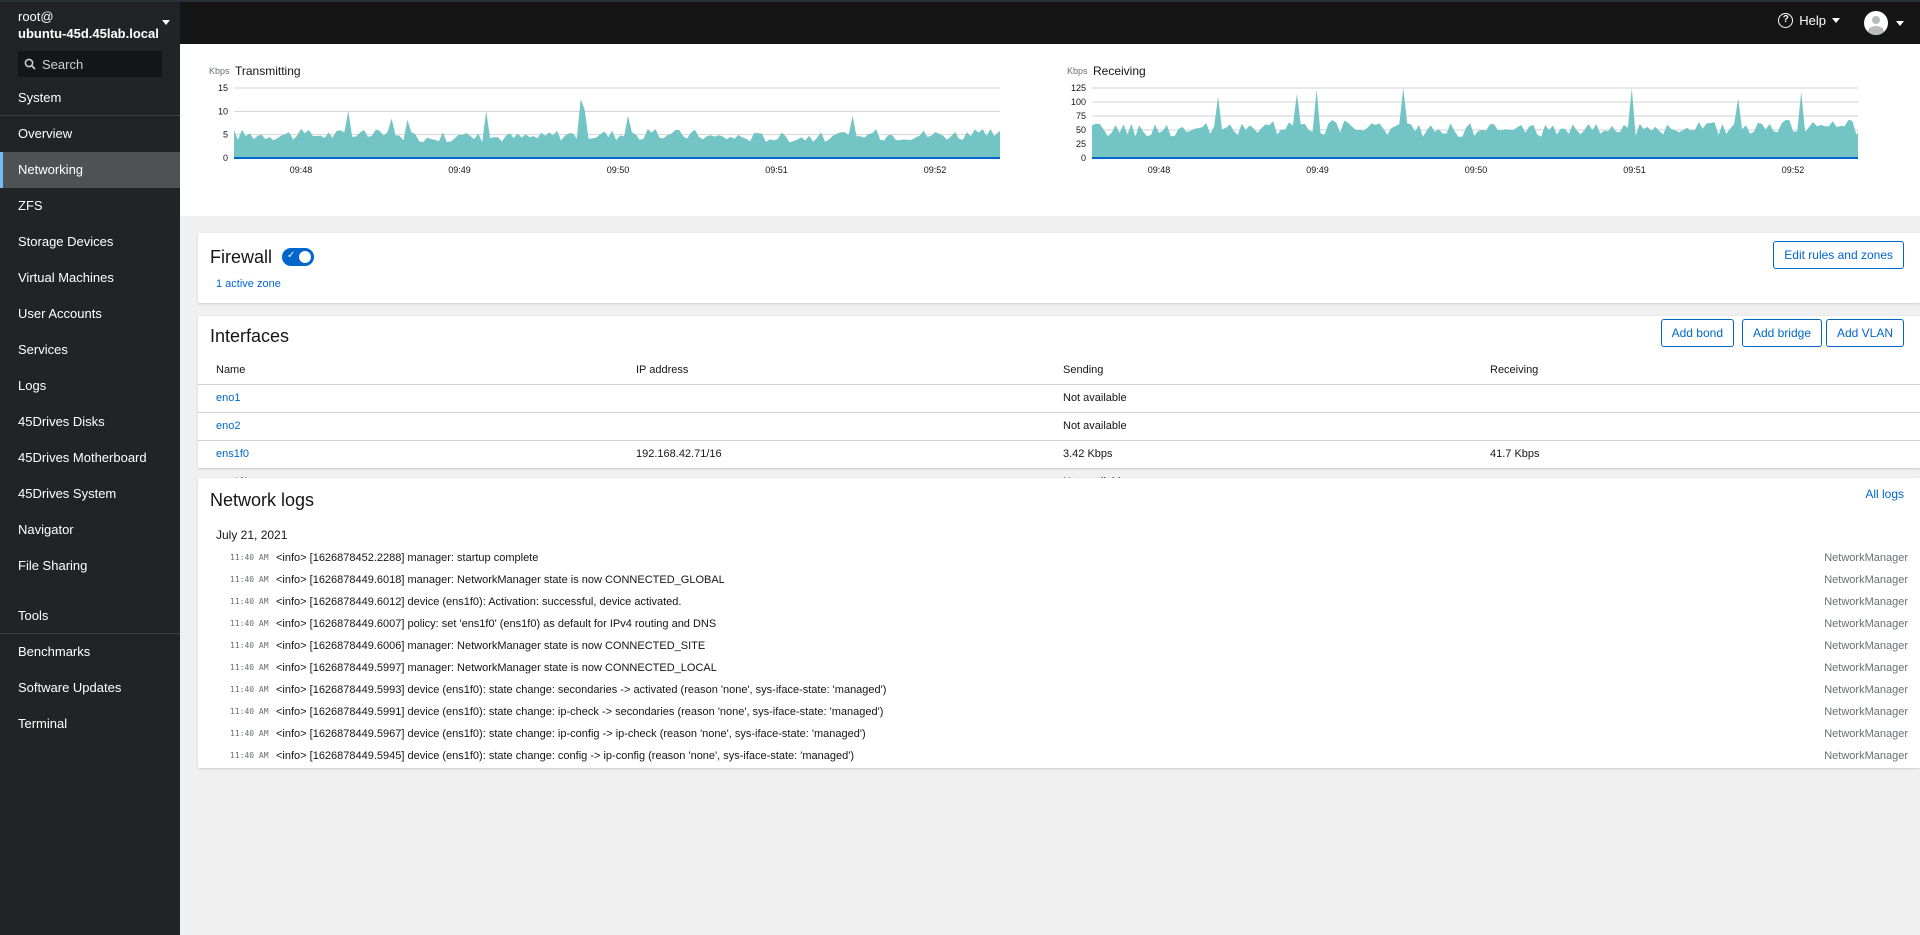  I want to click on active-zone-link: 1 active zone, so click(248, 284).